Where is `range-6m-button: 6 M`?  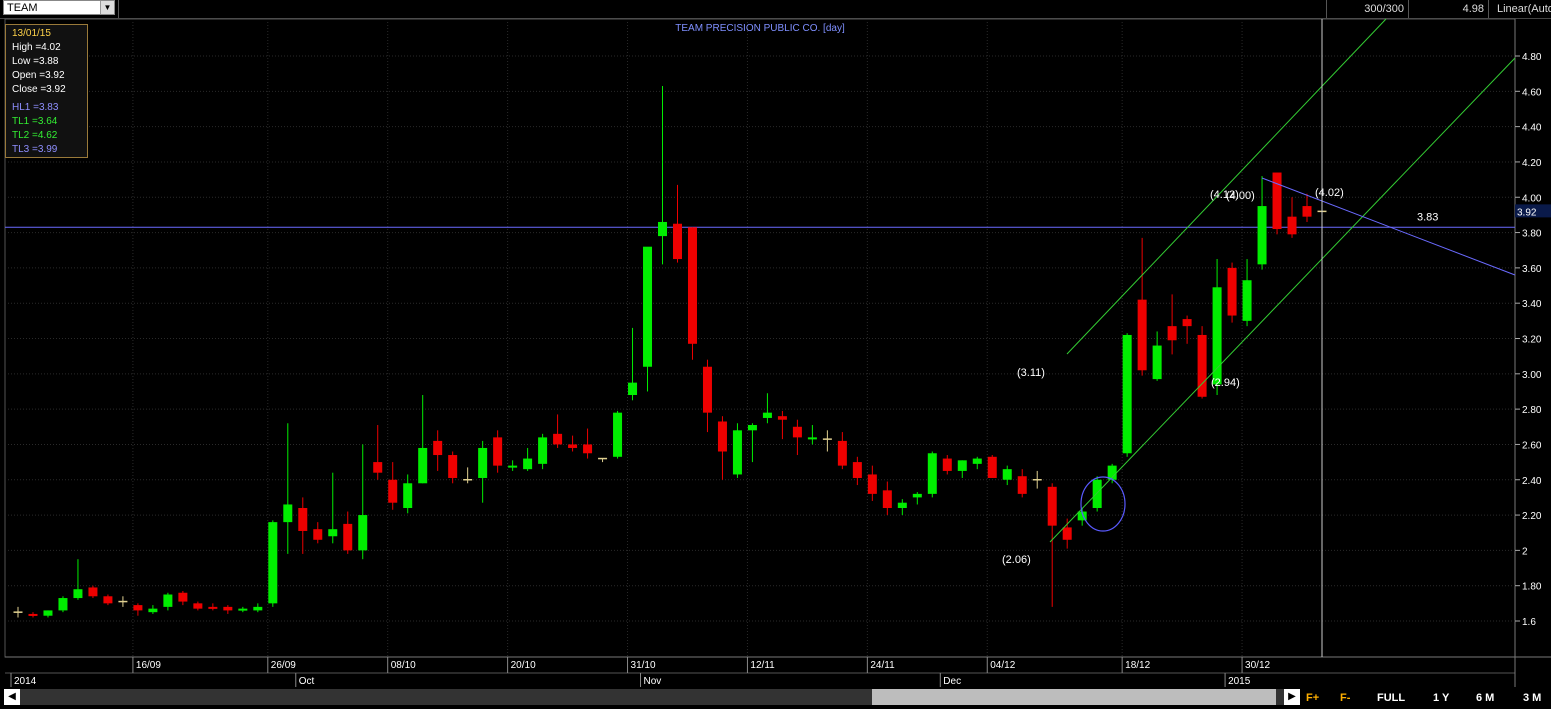 range-6m-button: 6 M is located at coordinates (1485, 698).